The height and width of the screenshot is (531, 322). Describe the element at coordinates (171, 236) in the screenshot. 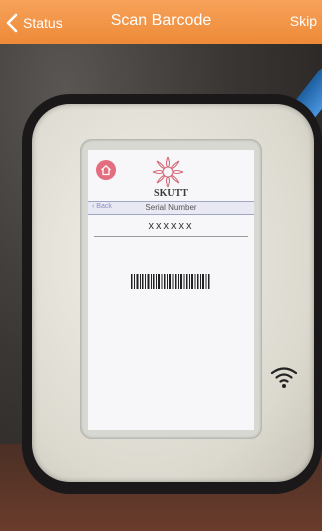

I see `serial-underline` at that location.